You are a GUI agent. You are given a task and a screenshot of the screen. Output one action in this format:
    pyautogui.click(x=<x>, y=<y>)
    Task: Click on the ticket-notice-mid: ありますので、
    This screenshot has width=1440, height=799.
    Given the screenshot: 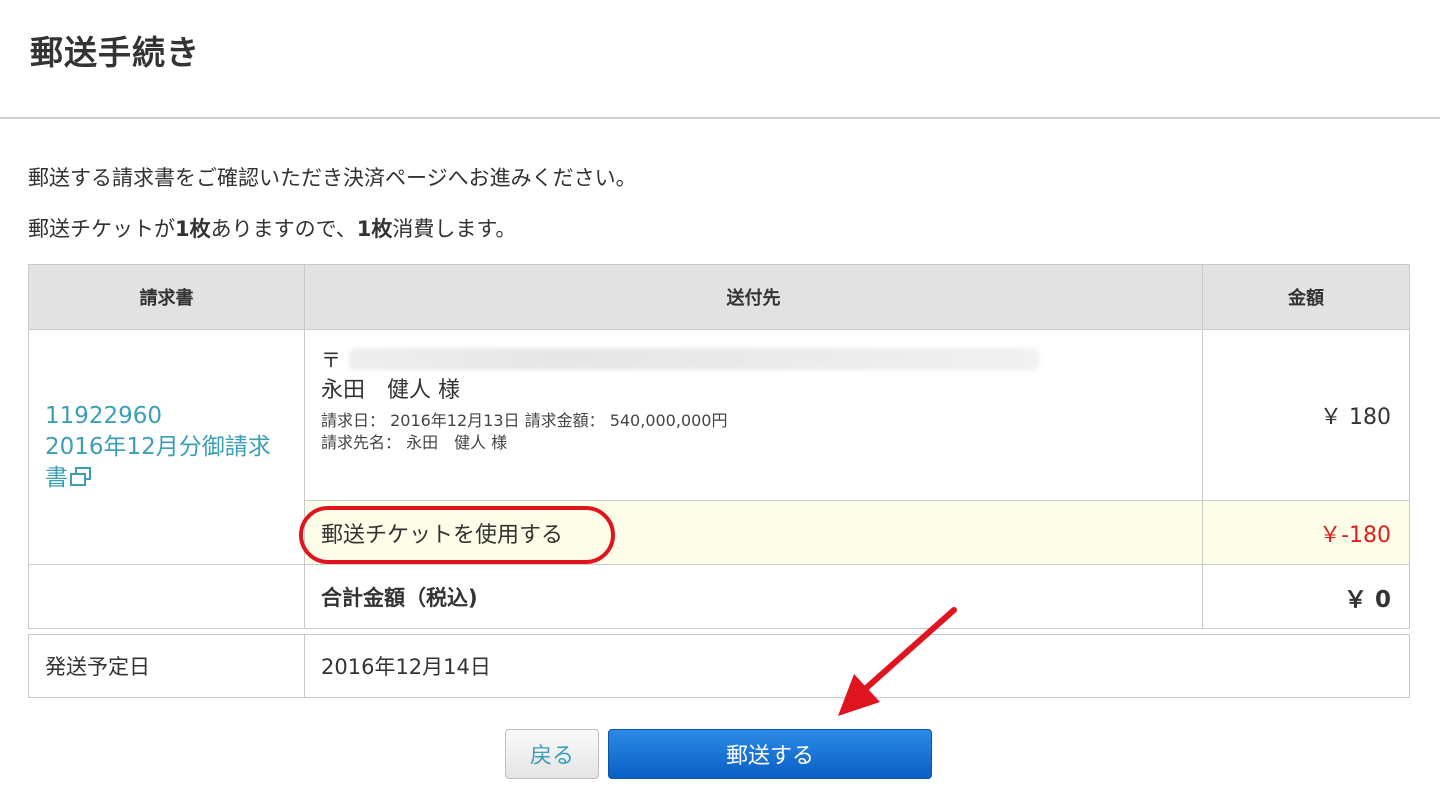 What is the action you would take?
    pyautogui.click(x=283, y=229)
    